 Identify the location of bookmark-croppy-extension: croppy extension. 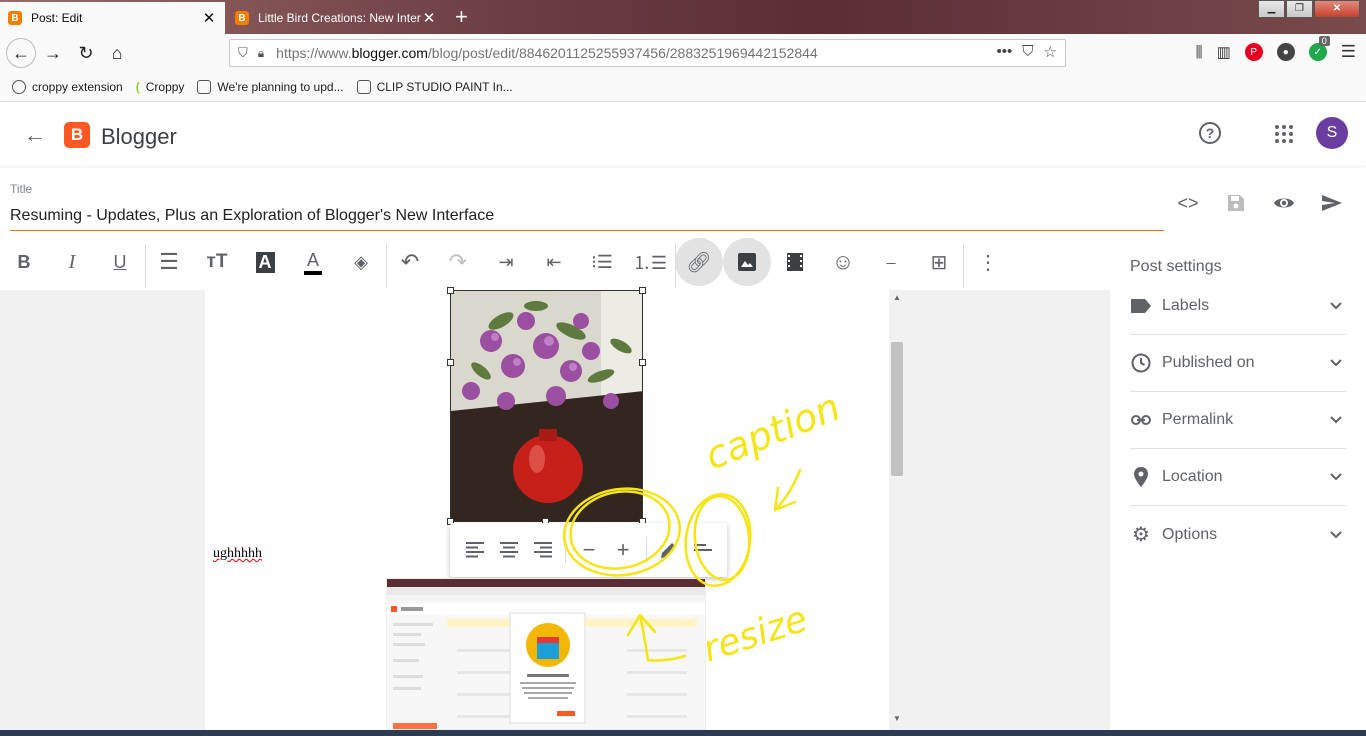
(67, 86).